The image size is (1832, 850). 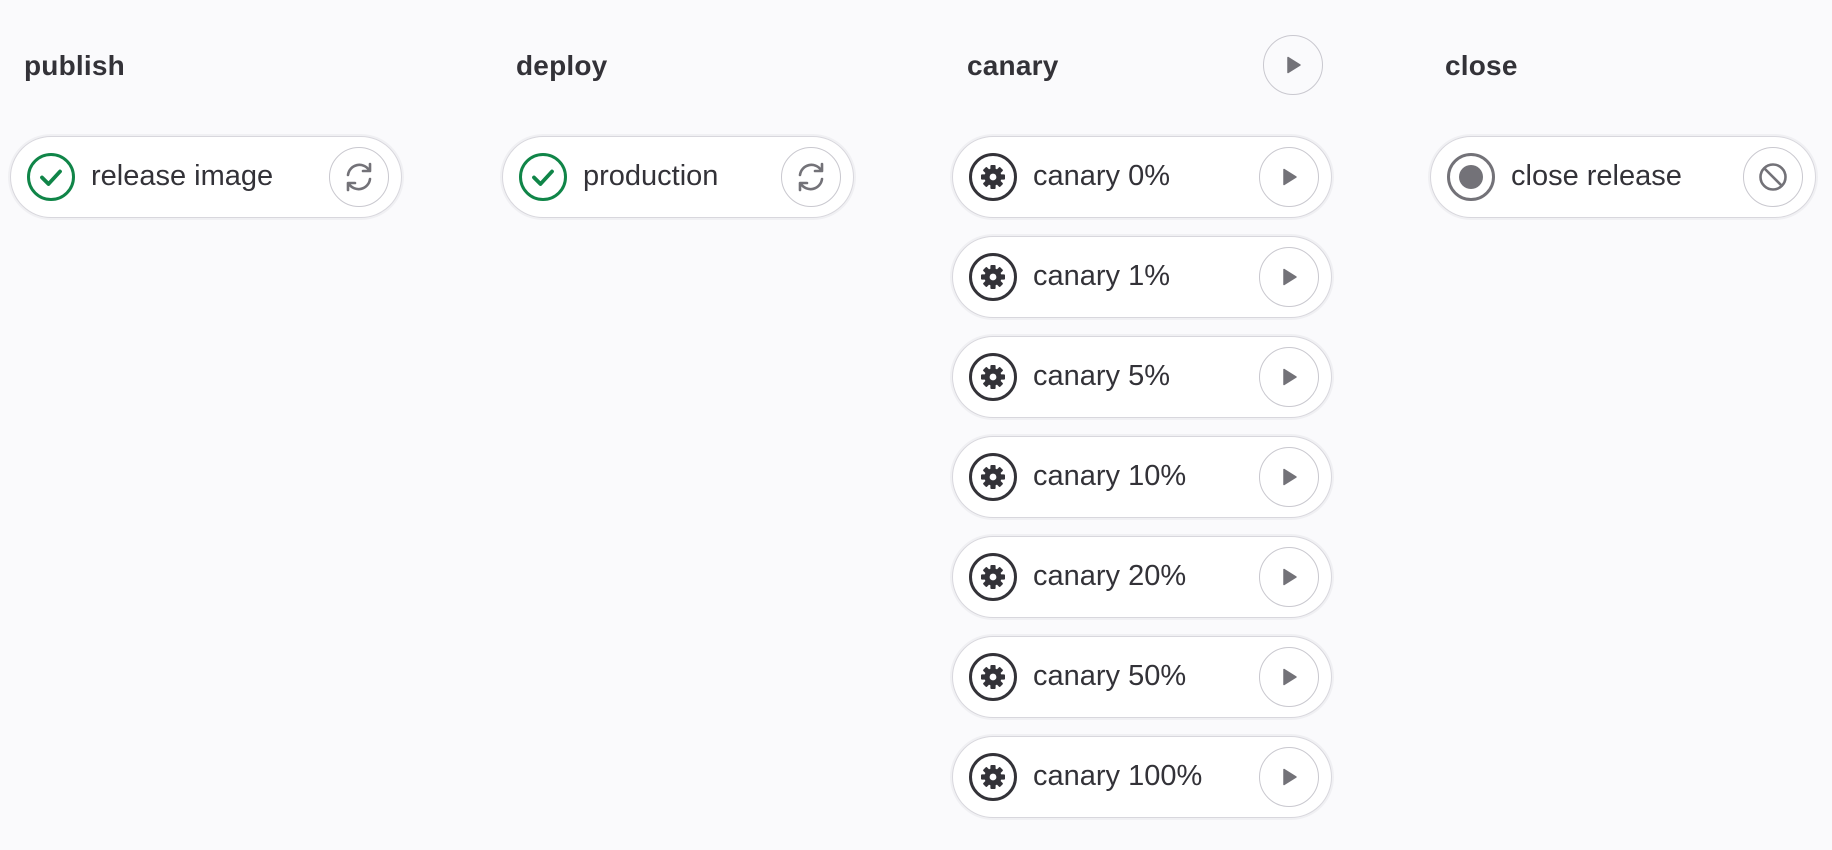 I want to click on stage-header: canary, so click(x=1013, y=66).